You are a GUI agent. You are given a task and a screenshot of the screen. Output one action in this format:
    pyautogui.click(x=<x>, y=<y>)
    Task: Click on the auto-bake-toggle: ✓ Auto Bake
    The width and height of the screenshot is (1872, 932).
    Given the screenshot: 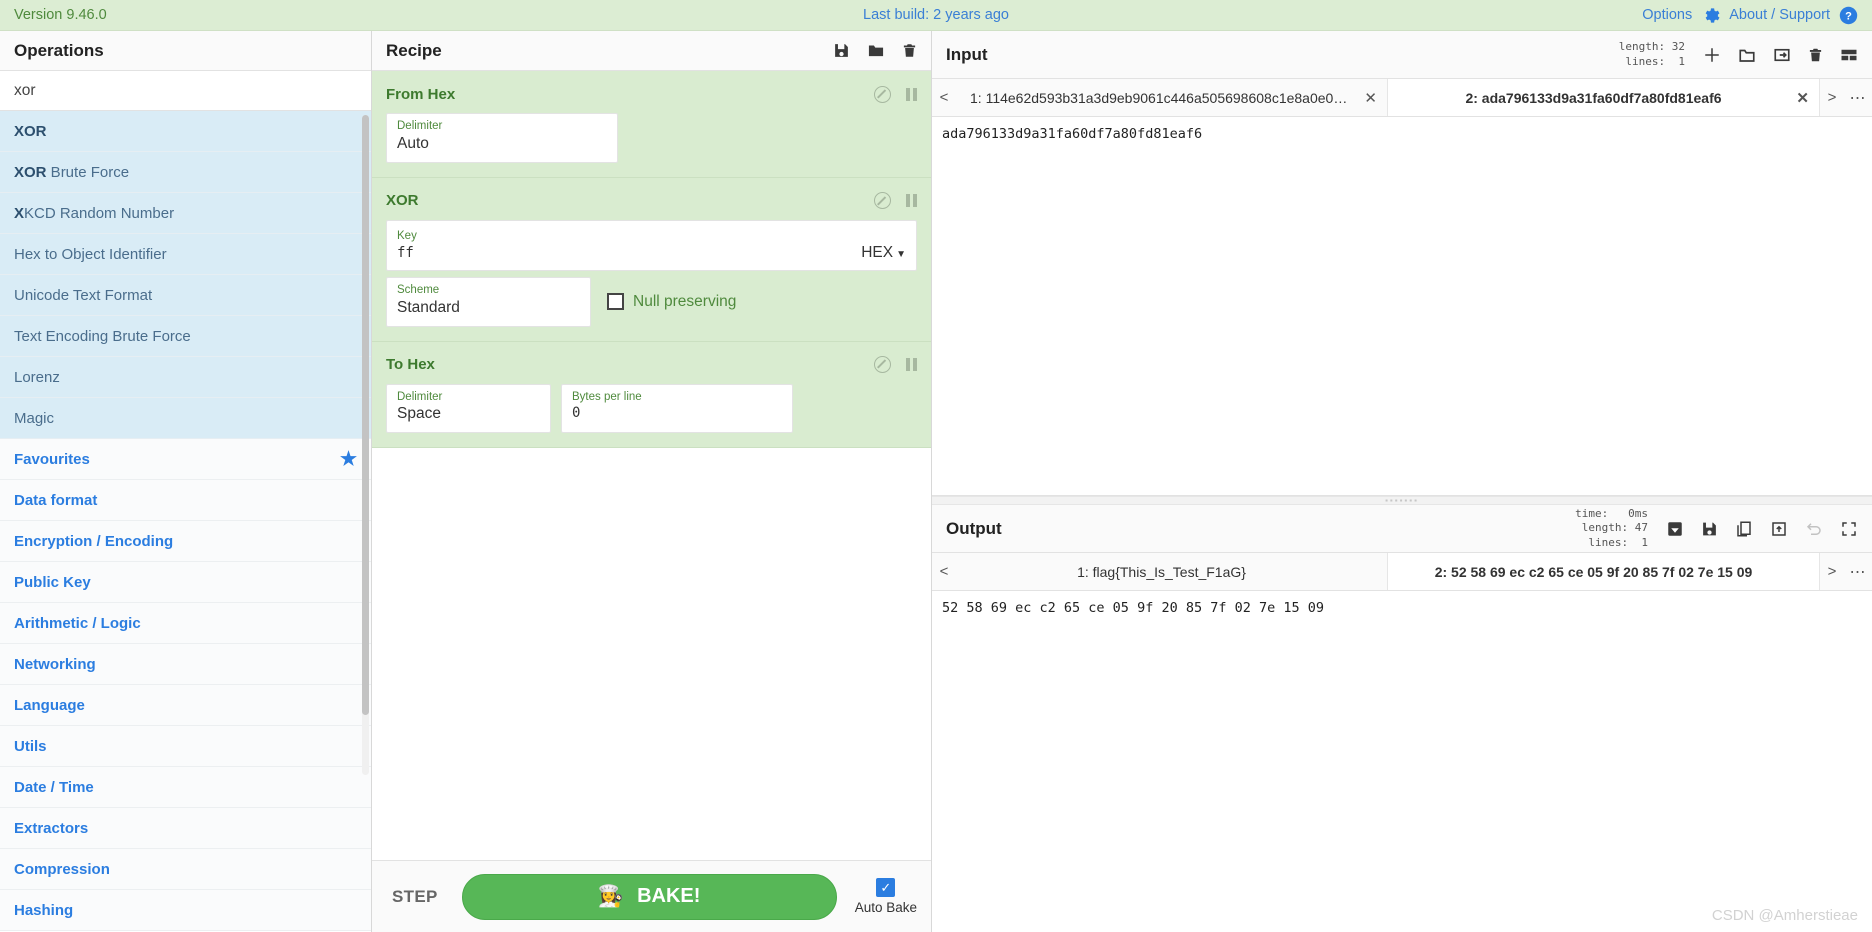 What is the action you would take?
    pyautogui.click(x=886, y=896)
    